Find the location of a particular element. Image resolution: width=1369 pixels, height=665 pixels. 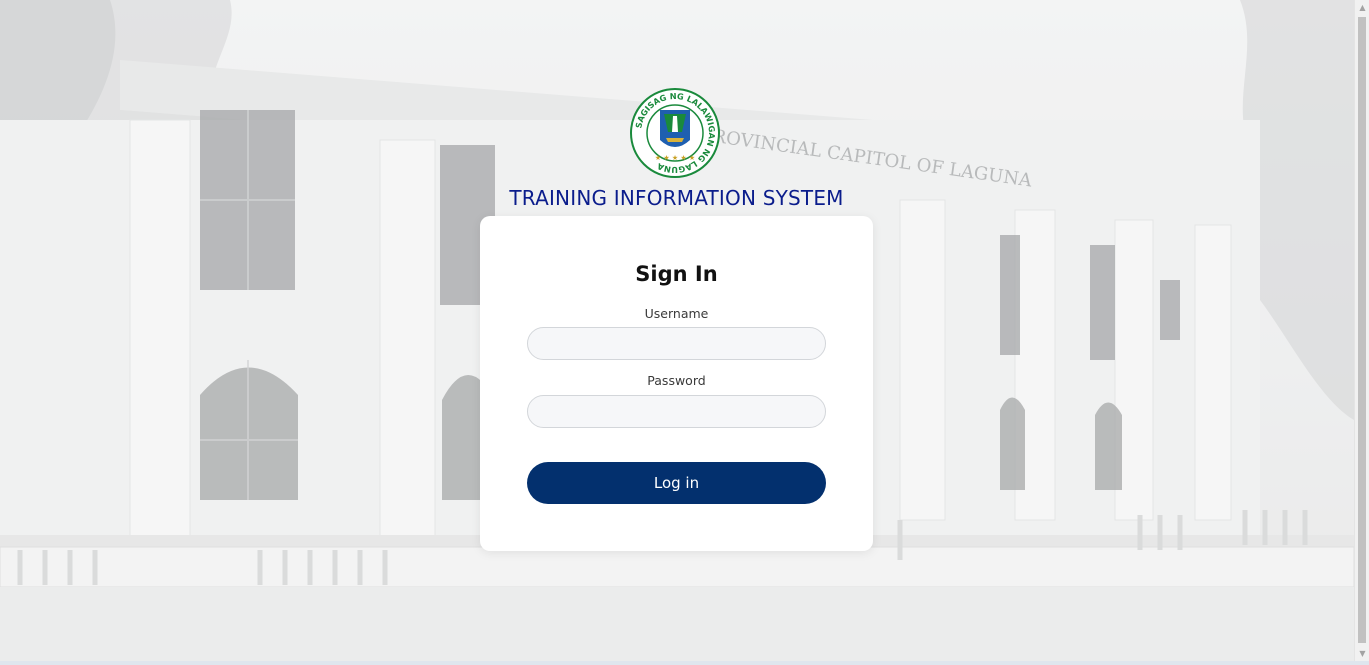

horizontal-scroll-edge is located at coordinates (684, 663).